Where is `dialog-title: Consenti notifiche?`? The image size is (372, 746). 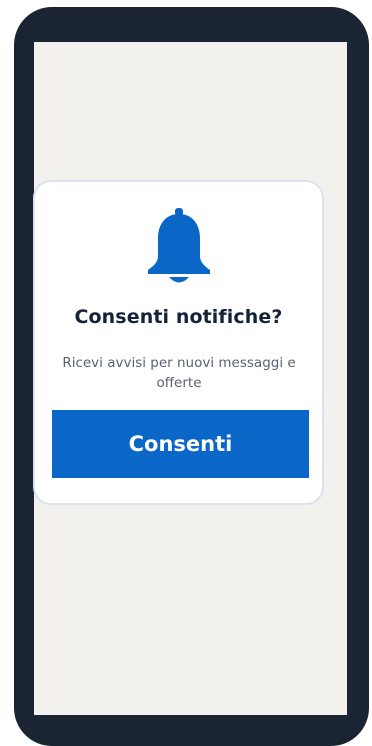 dialog-title: Consenti notifiche? is located at coordinates (178, 317).